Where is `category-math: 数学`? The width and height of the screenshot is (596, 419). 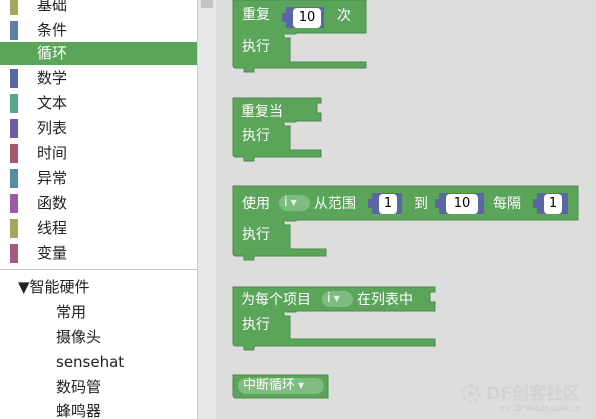 category-math: 数学 is located at coordinates (98, 78).